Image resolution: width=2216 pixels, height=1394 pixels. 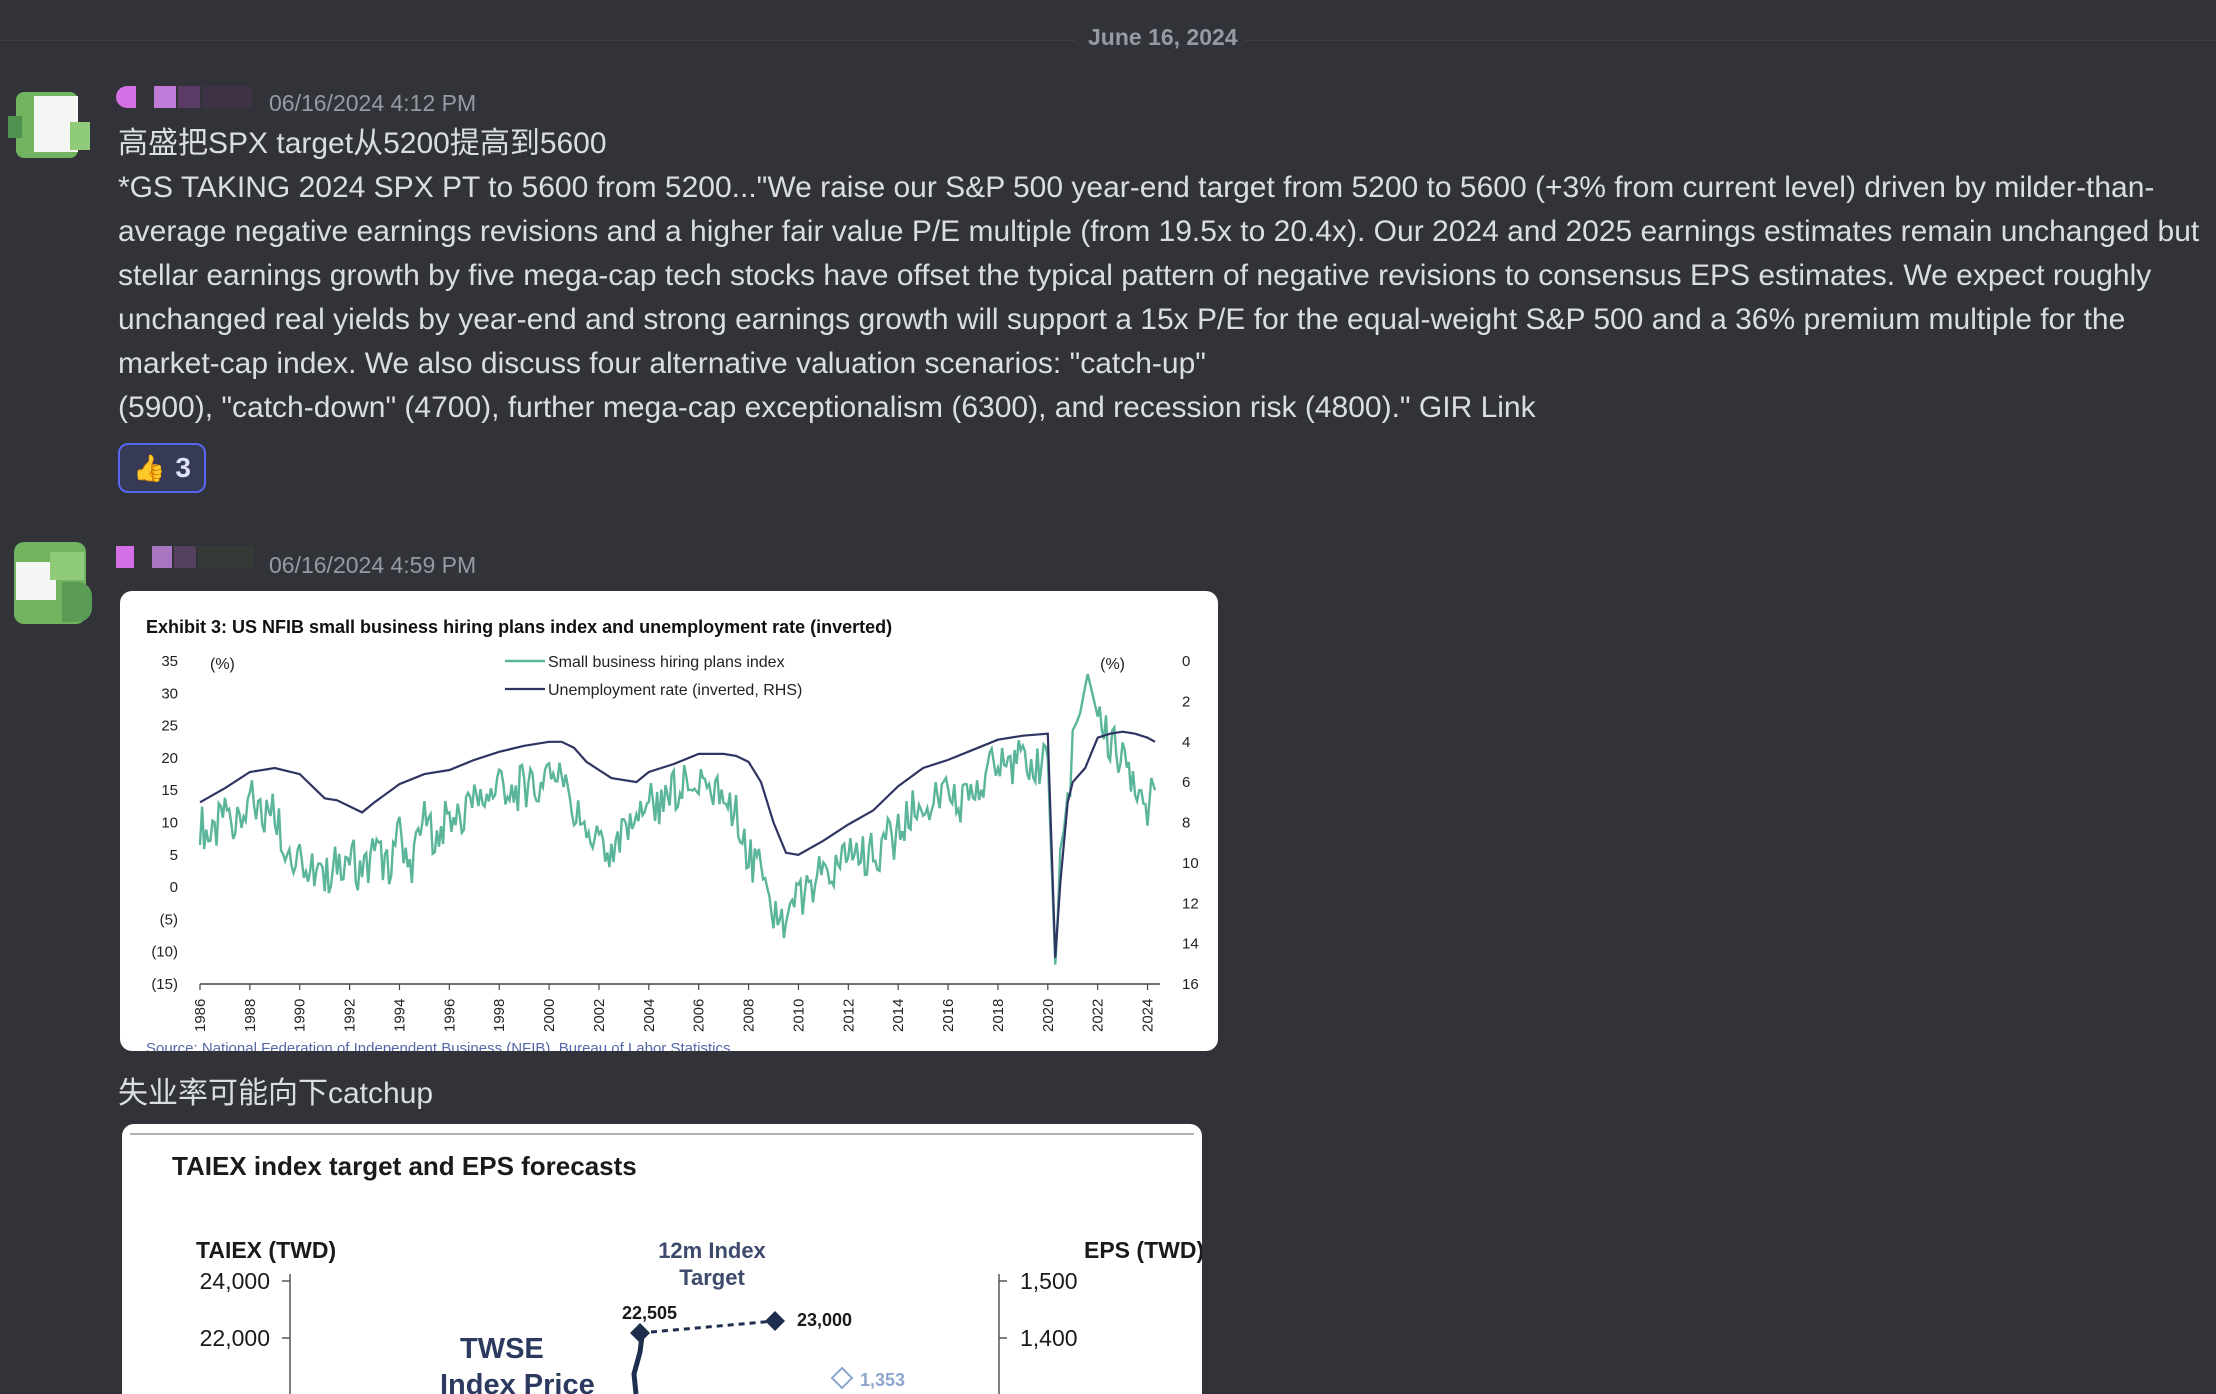 I want to click on left-tick-label: 22,000, so click(x=235, y=1338).